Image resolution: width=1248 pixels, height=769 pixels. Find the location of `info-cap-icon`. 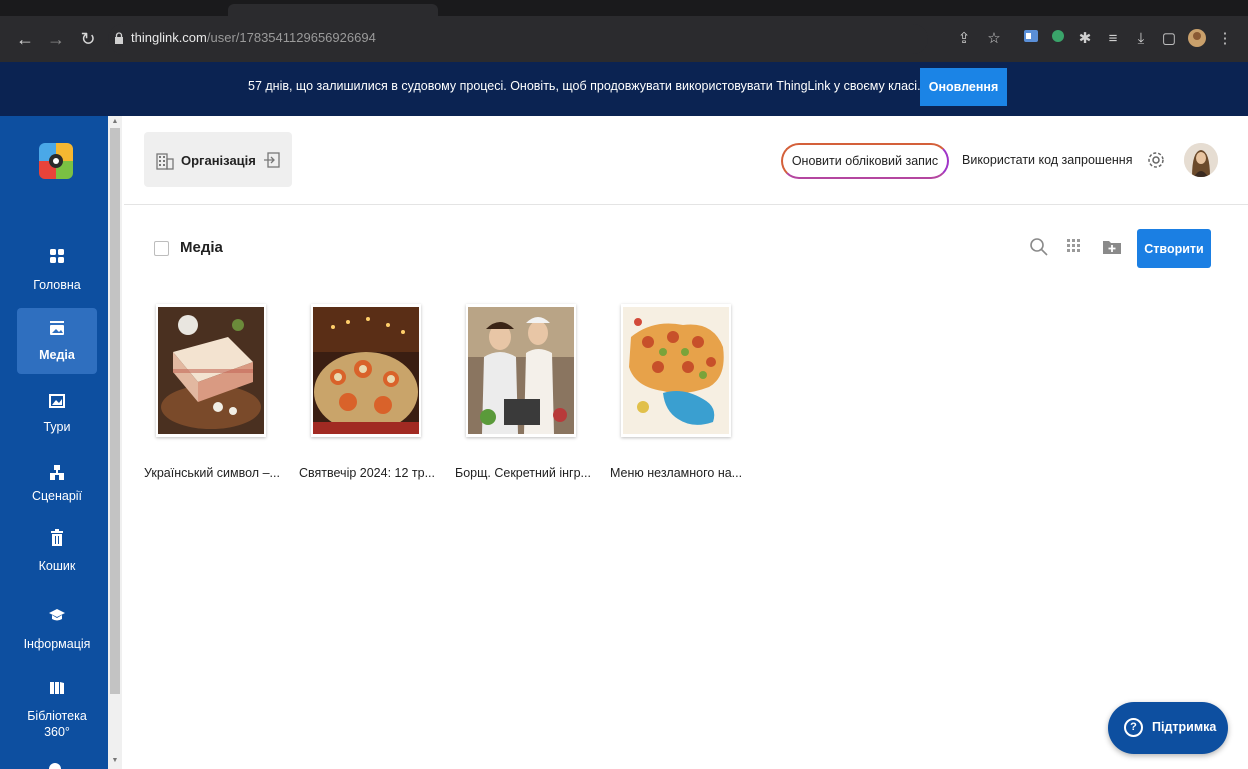

info-cap-icon is located at coordinates (57, 615).